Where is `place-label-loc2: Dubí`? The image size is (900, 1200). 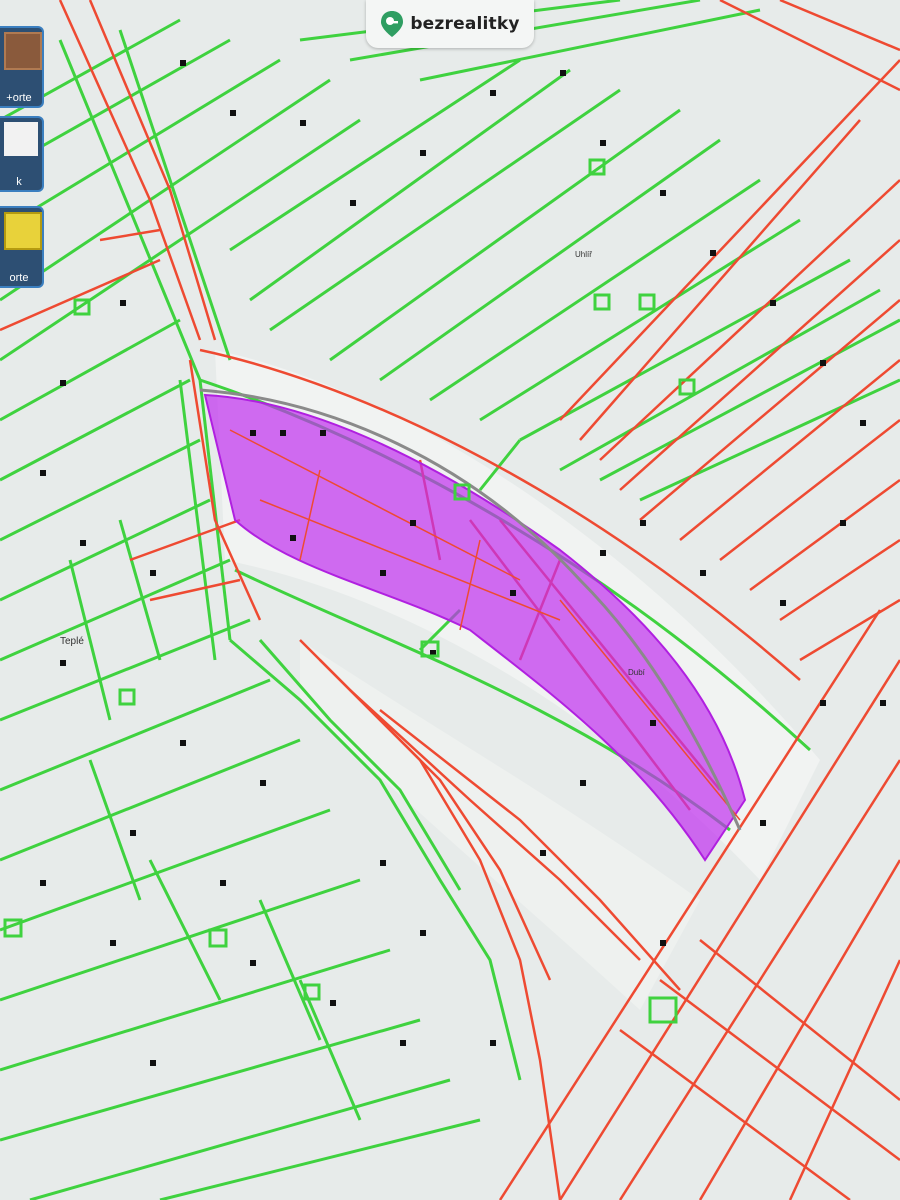 place-label-loc2: Dubí is located at coordinates (636, 672).